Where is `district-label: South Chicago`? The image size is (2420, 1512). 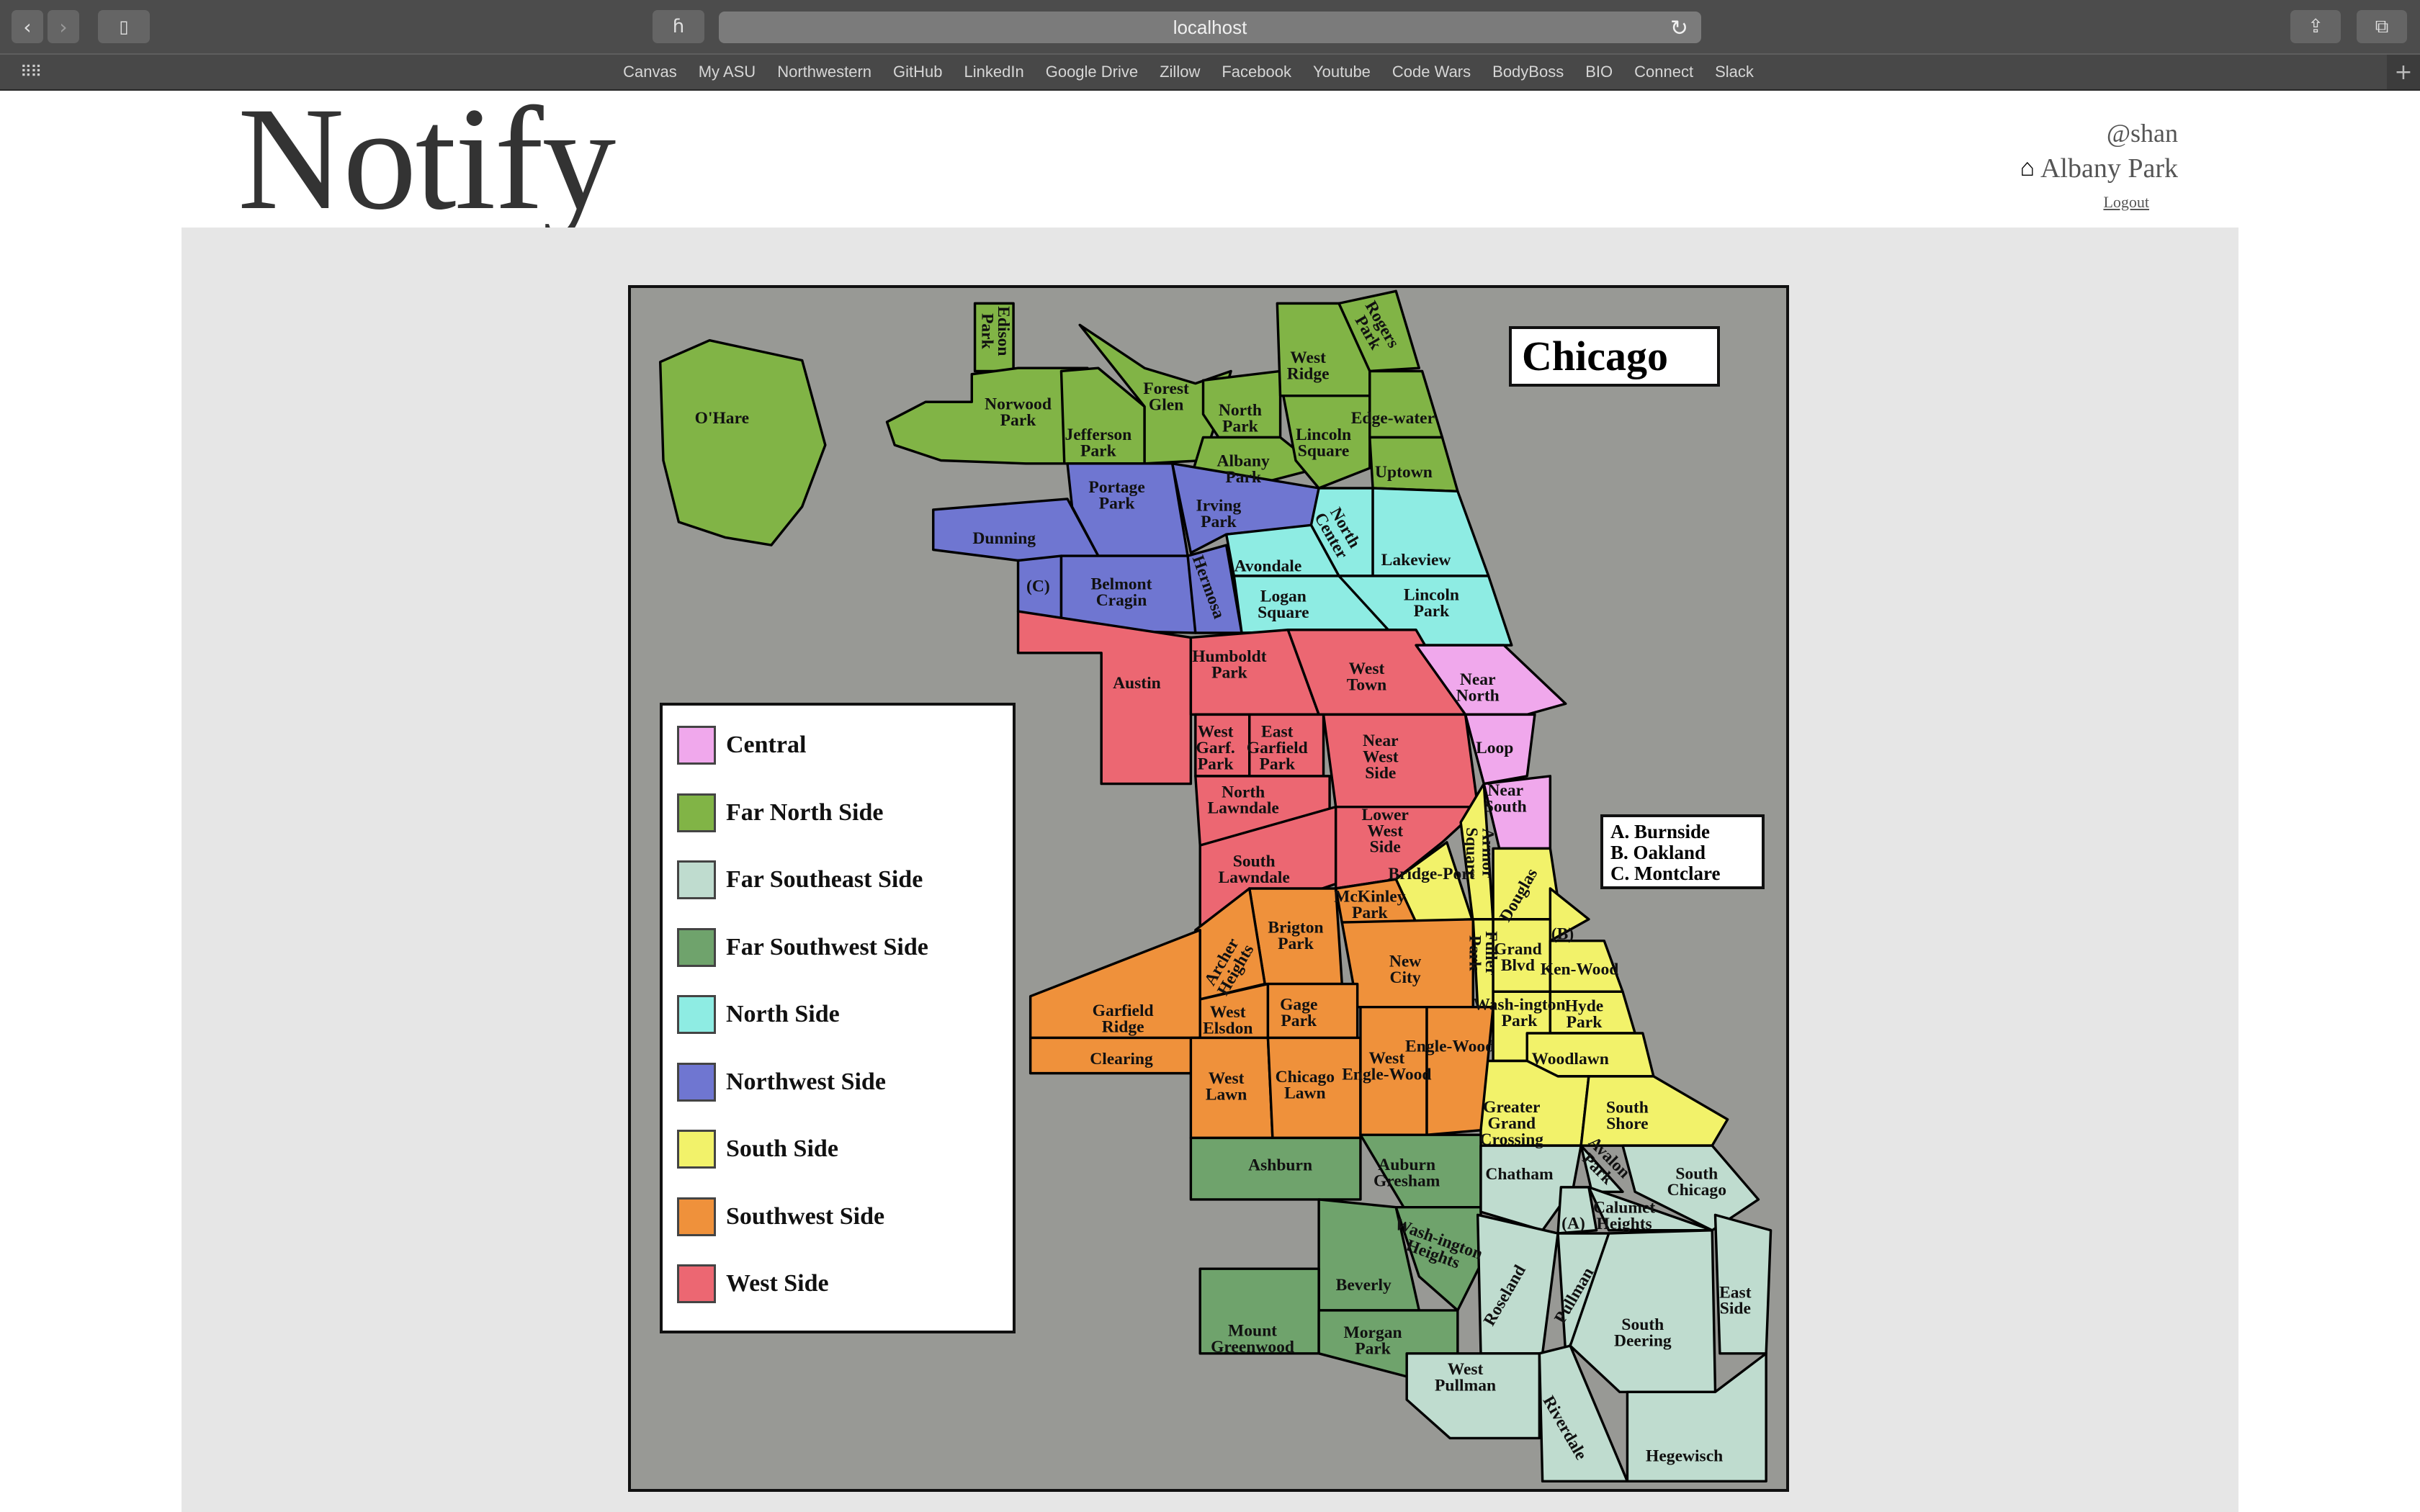 district-label: South Chicago is located at coordinates (1696, 1182).